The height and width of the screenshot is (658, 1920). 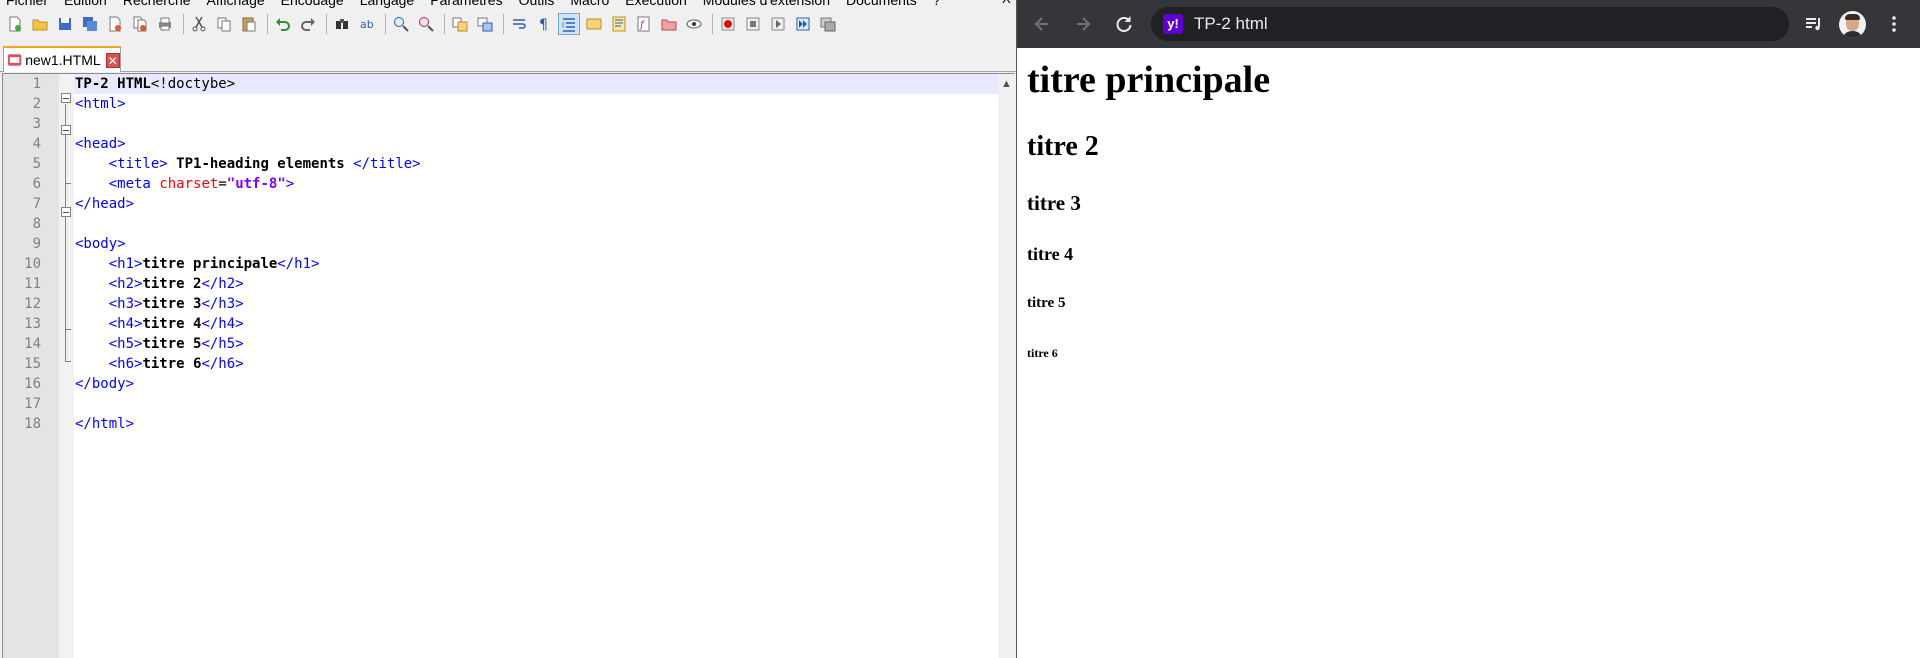 What do you see at coordinates (401, 24) in the screenshot?
I see `zoom-in-icon` at bounding box center [401, 24].